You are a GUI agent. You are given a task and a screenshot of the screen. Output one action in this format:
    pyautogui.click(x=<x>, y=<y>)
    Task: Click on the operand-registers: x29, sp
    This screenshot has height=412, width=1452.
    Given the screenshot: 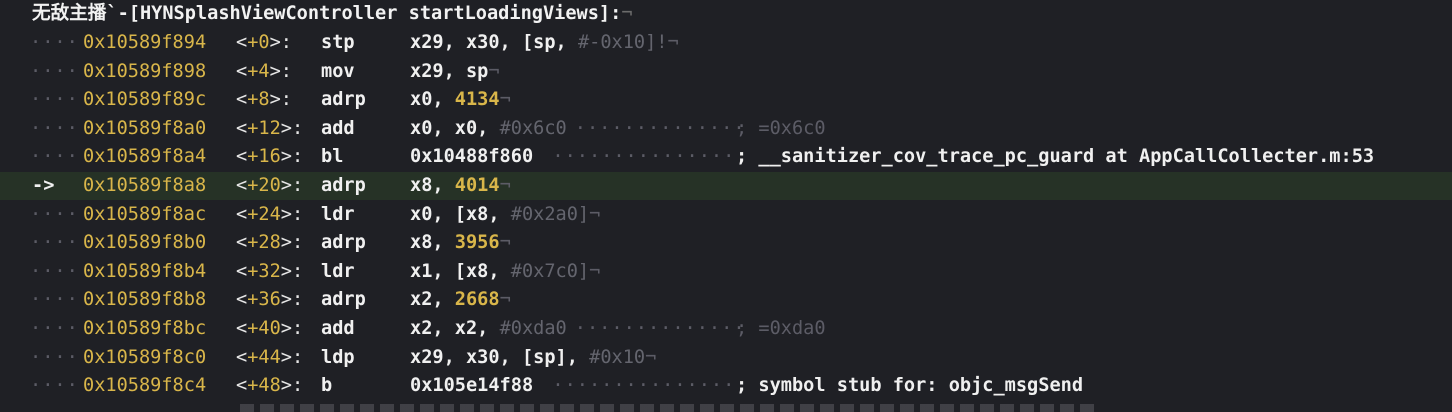 What is the action you would take?
    pyautogui.click(x=449, y=71)
    